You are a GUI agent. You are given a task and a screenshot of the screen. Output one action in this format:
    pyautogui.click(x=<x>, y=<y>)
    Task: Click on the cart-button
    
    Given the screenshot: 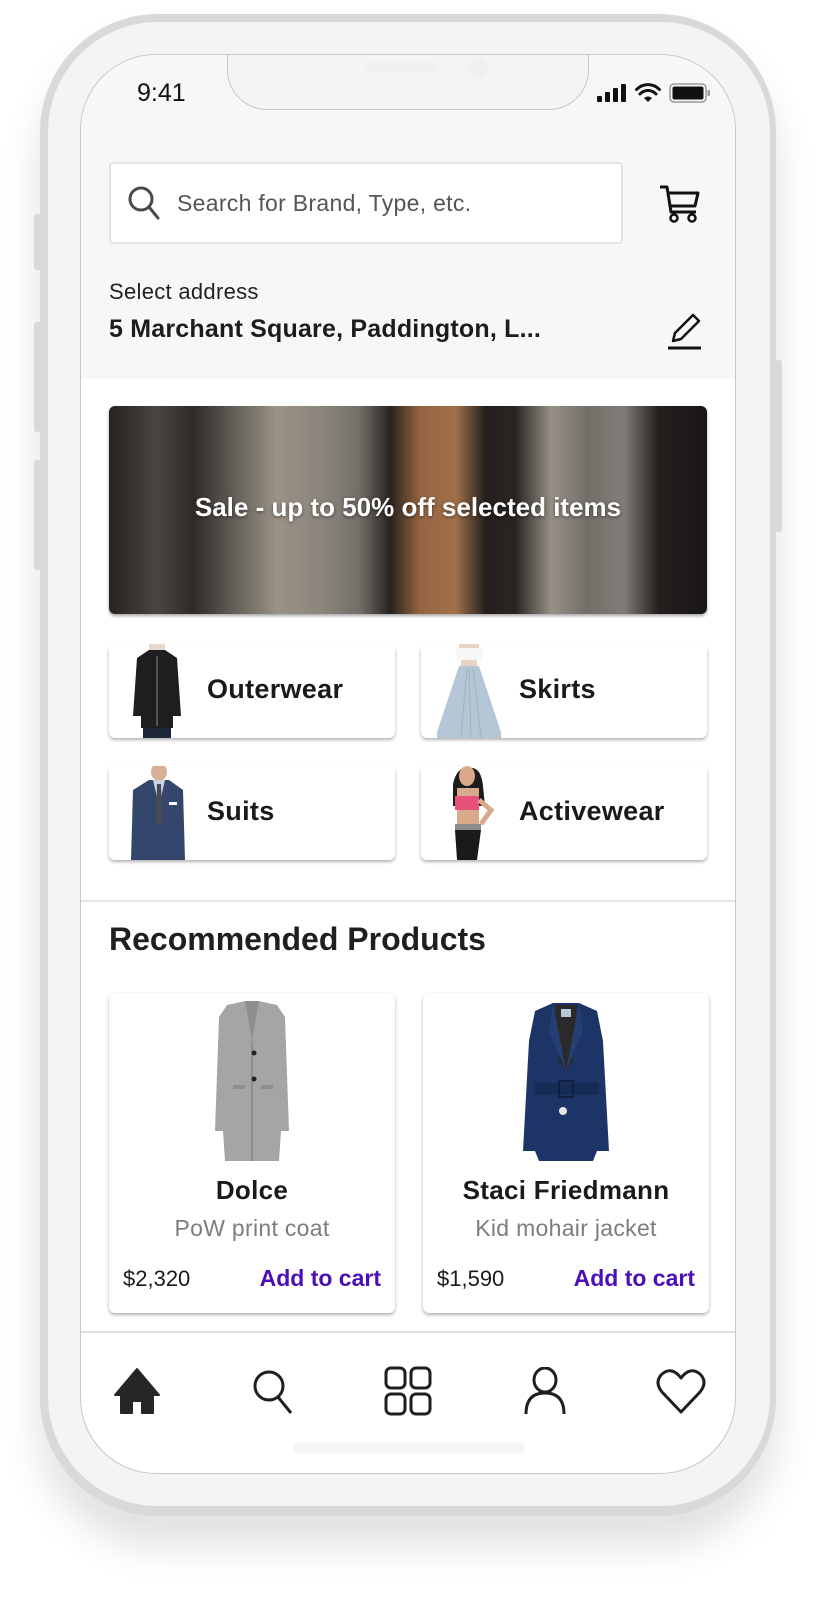 What is the action you would take?
    pyautogui.click(x=680, y=204)
    